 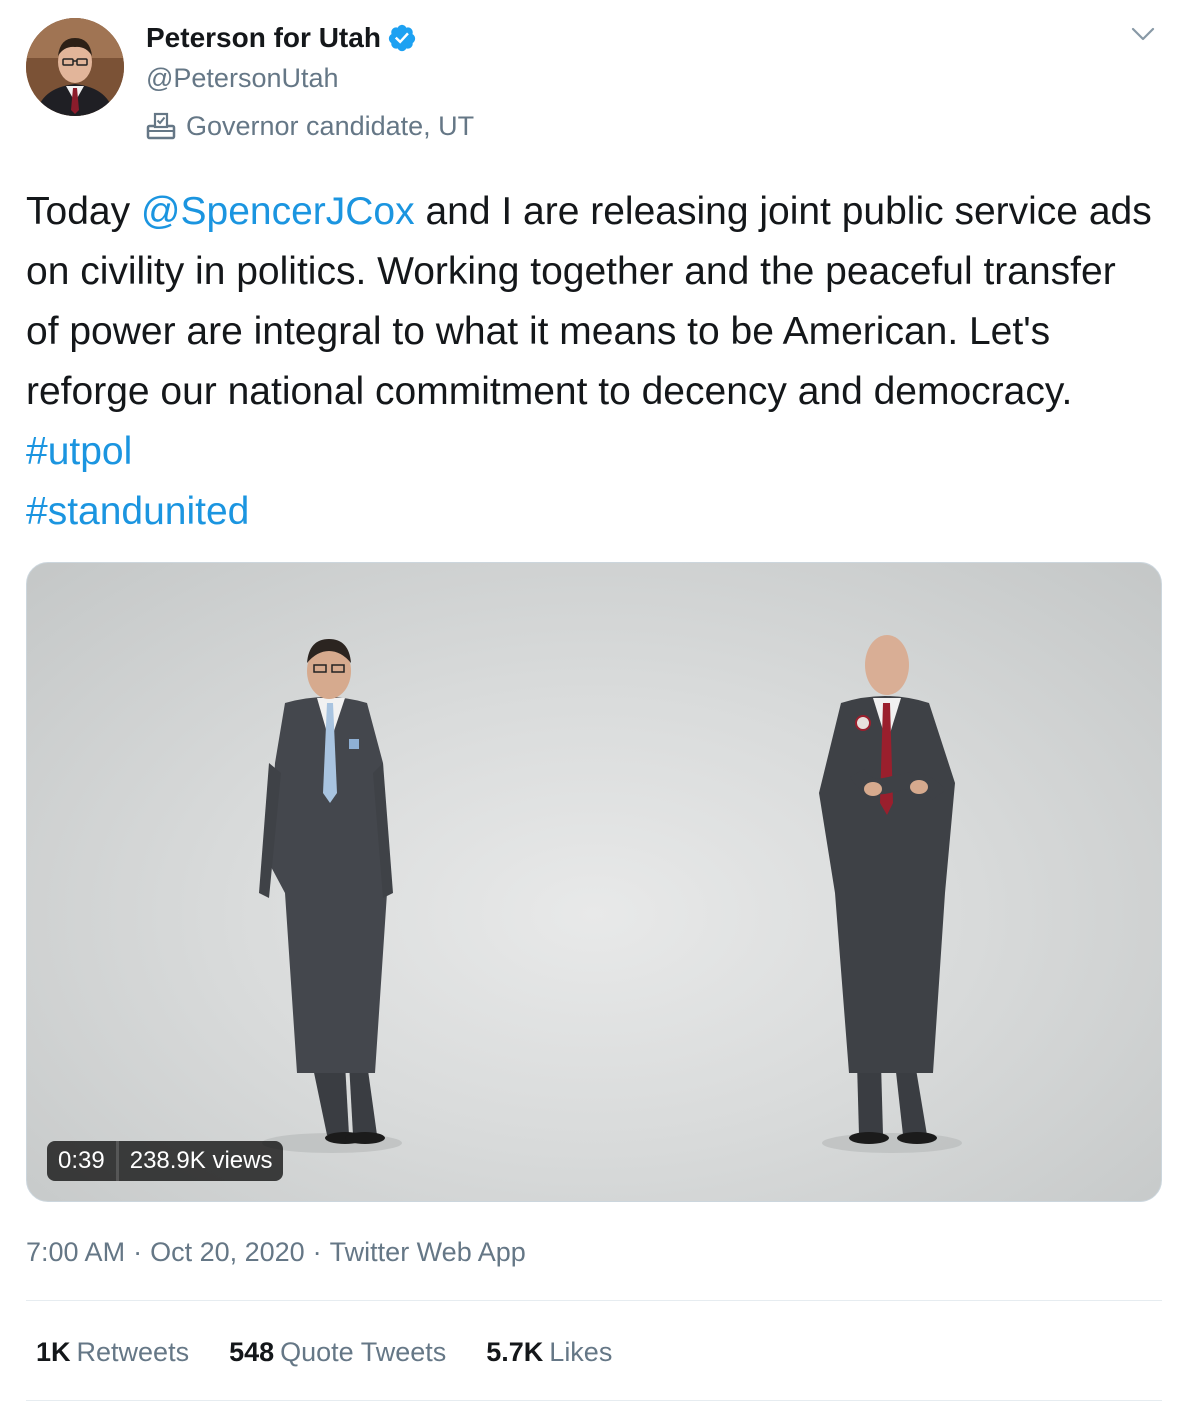 I want to click on tweet-stats: 1K Retweets 548 Quote Tweets 5.7K Likes, so click(x=344, y=1352).